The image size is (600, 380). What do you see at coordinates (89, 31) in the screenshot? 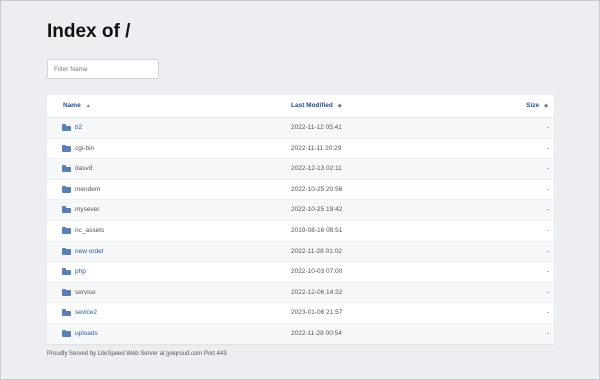
I see `page-title: Index of /` at bounding box center [89, 31].